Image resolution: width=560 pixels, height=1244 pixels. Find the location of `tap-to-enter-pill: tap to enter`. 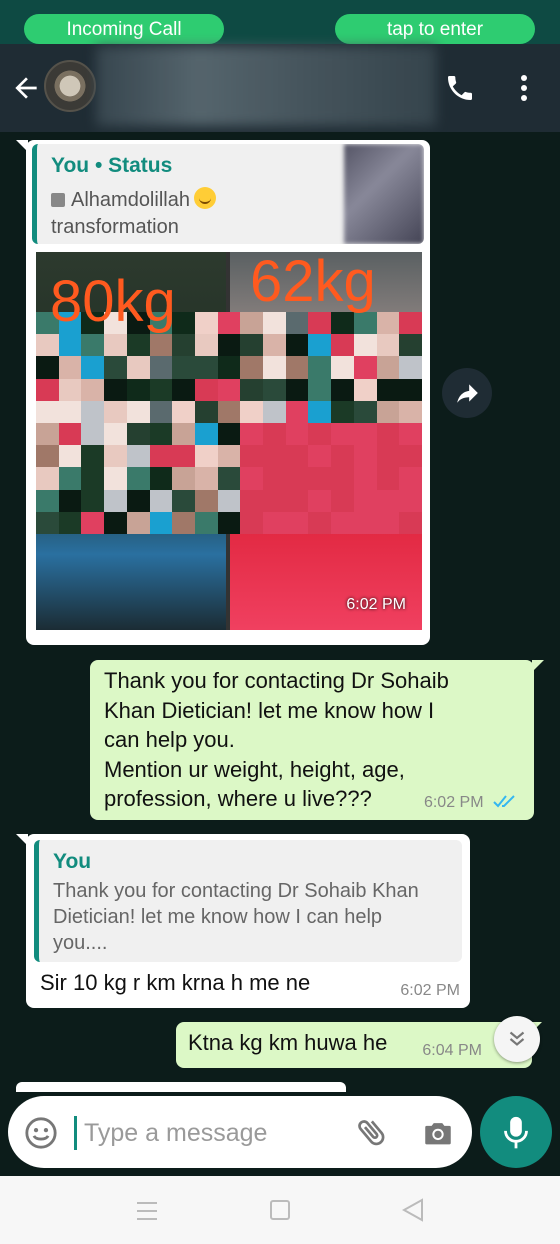

tap-to-enter-pill: tap to enter is located at coordinates (435, 29).